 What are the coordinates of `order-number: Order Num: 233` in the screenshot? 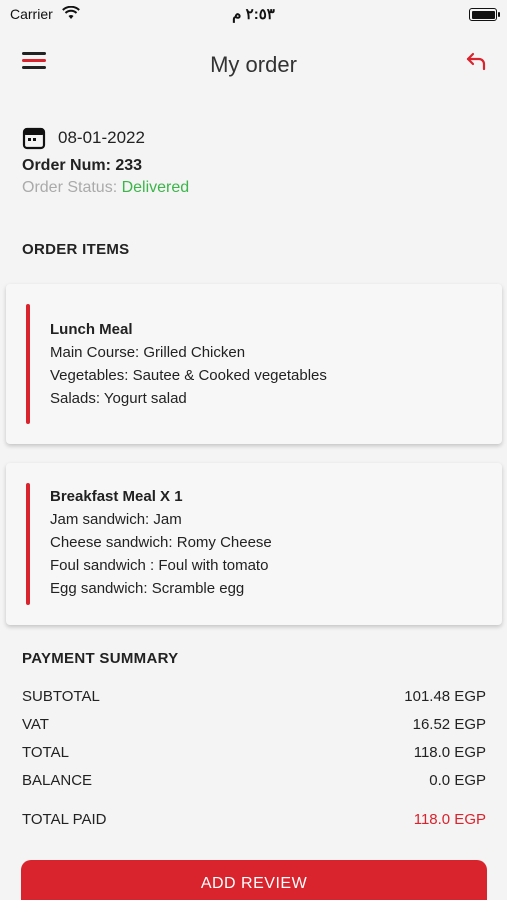 It's located at (82, 165).